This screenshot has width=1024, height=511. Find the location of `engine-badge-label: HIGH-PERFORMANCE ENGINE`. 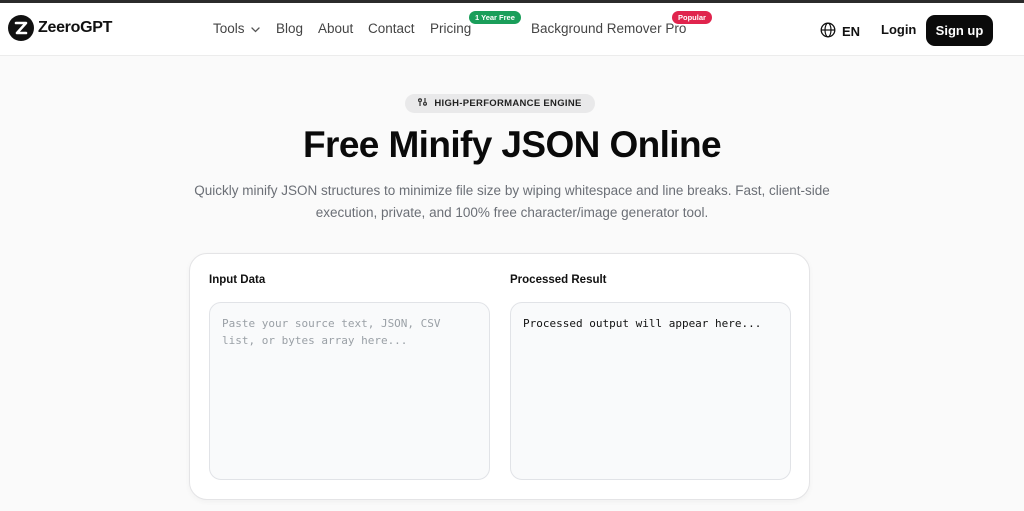

engine-badge-label: HIGH-PERFORMANCE ENGINE is located at coordinates (508, 103).